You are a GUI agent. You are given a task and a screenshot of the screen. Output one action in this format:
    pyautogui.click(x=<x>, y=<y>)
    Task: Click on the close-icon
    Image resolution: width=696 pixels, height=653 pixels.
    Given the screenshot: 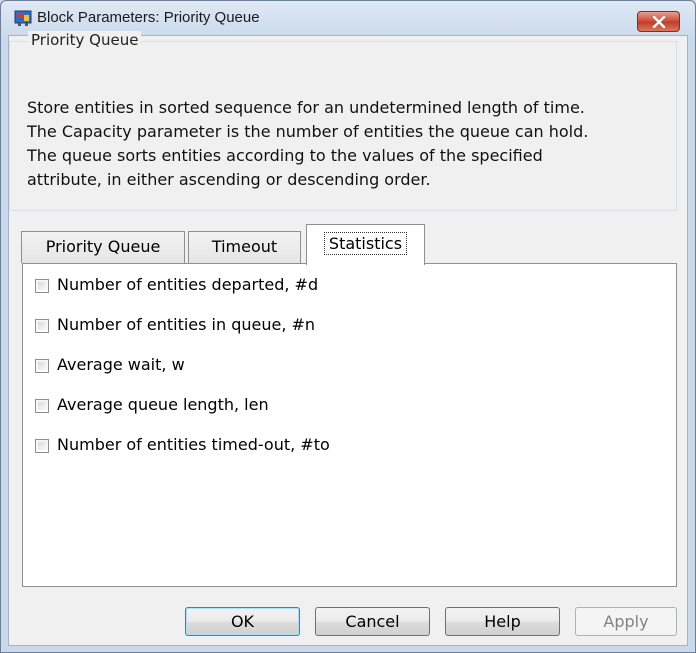 What is the action you would take?
    pyautogui.click(x=659, y=22)
    